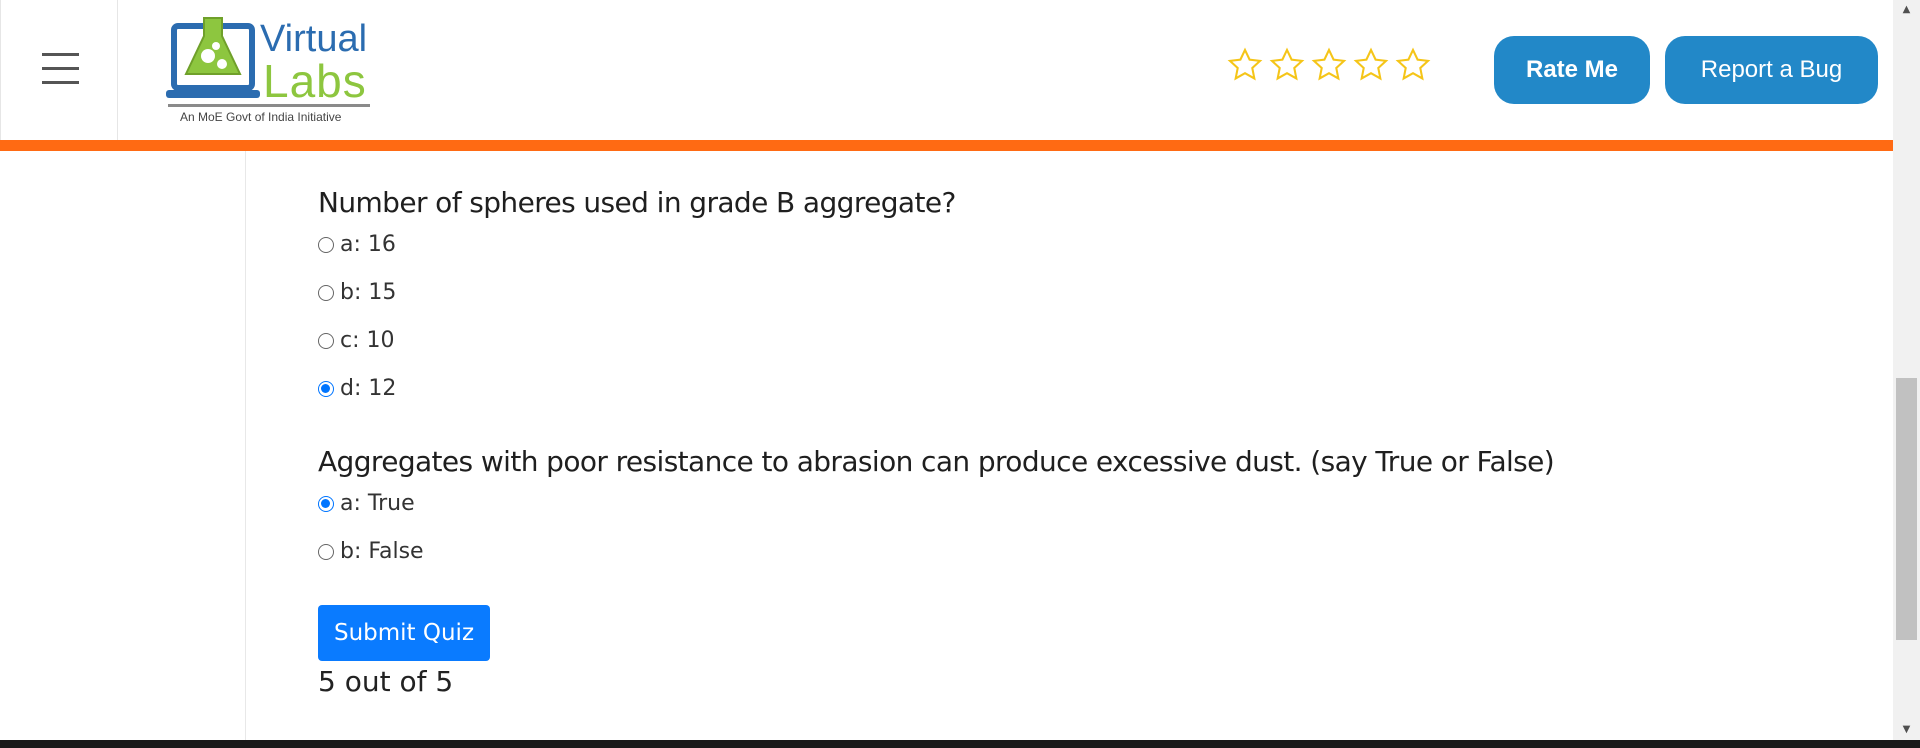 The height and width of the screenshot is (748, 1920). Describe the element at coordinates (269, 105) in the screenshot. I see `logo-divider` at that location.